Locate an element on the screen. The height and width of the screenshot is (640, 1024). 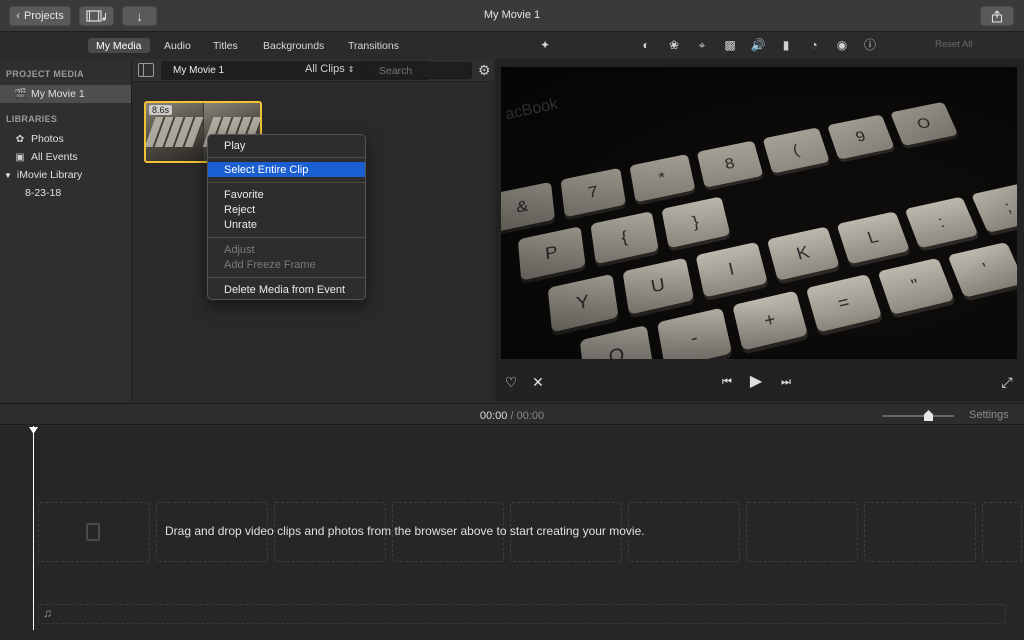
menu-item-add-freeze-frame: Add Freeze Frame is located at coordinates (286, 264).